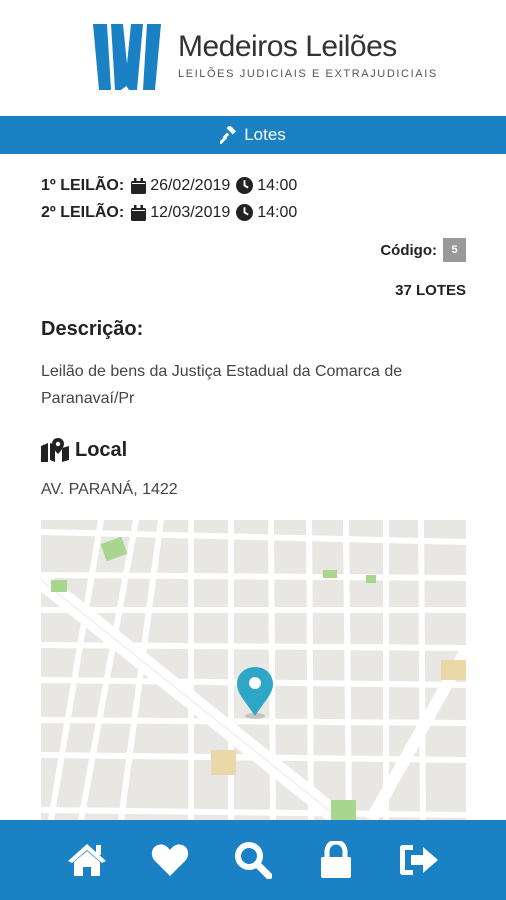 This screenshot has height=900, width=506. I want to click on lotes-count: 37 LOTES, so click(430, 290).